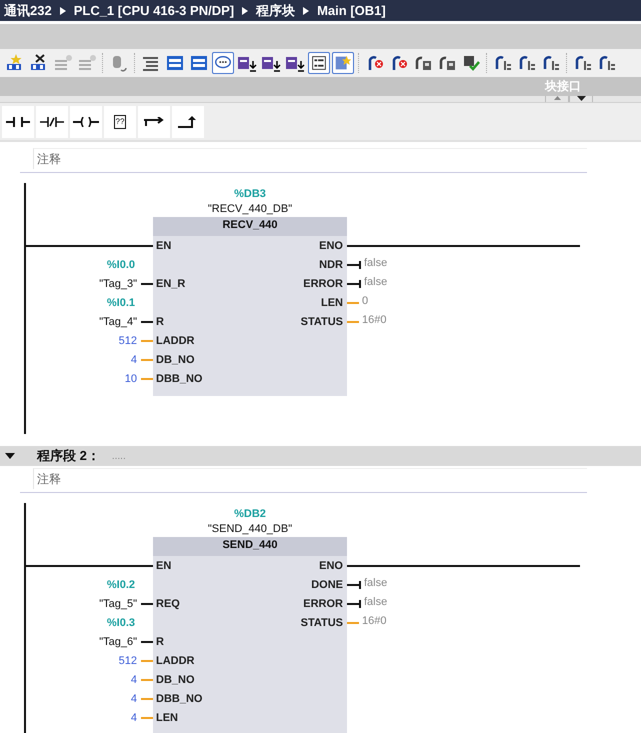 This screenshot has width=641, height=733. Describe the element at coordinates (168, 604) in the screenshot. I see `input-pin: REQ` at that location.